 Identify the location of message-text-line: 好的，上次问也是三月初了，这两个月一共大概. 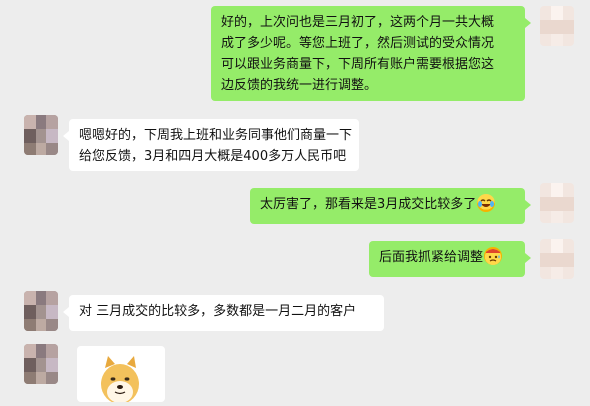
(358, 22).